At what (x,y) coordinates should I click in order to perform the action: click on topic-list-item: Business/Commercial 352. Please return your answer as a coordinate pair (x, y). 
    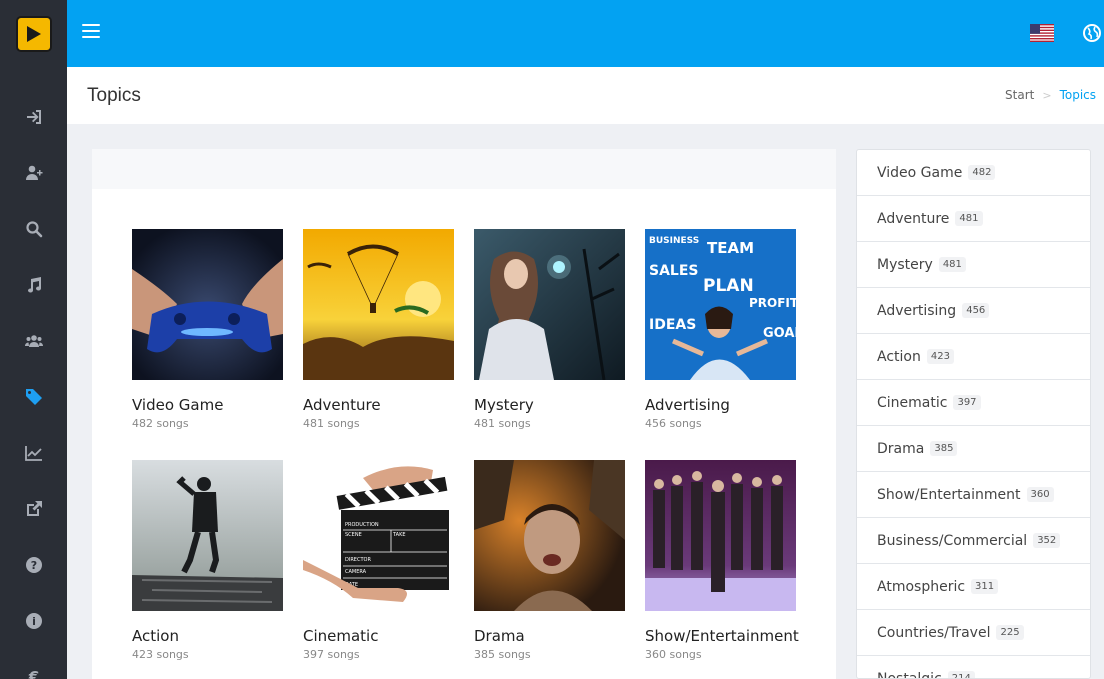
    Looking at the image, I should click on (973, 541).